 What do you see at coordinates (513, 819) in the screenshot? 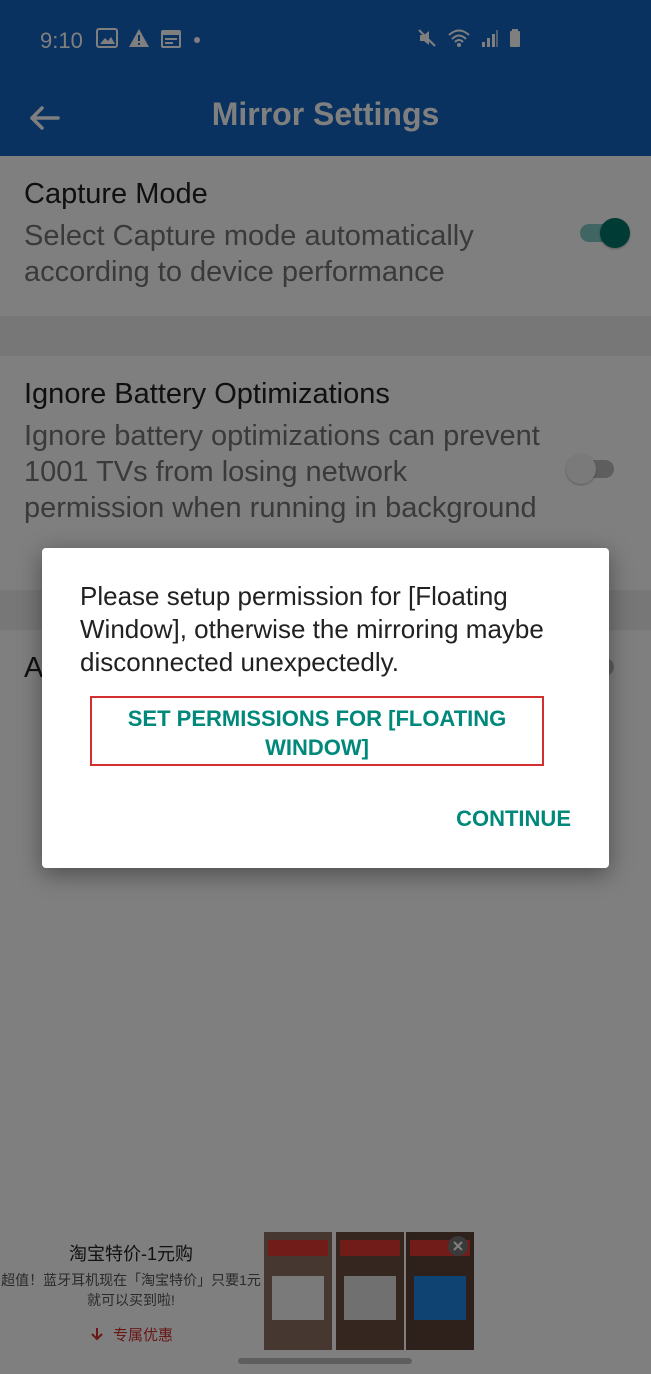
I see `continue-button: CONTINUE` at bounding box center [513, 819].